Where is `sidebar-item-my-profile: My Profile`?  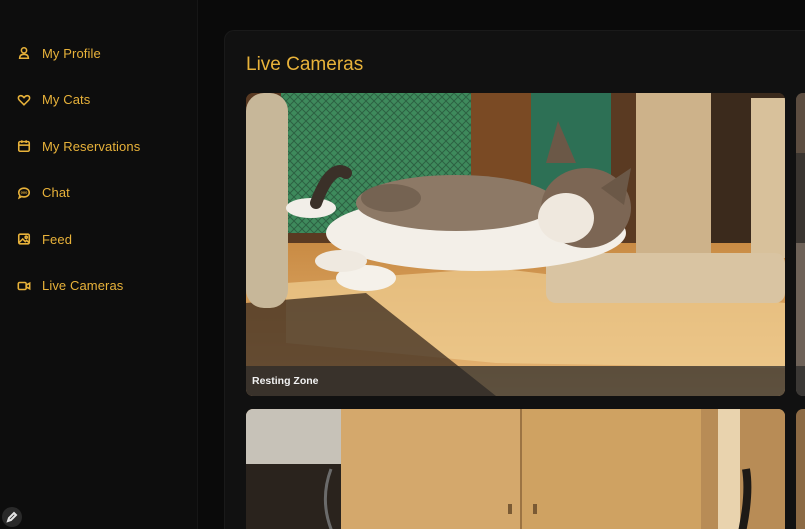
sidebar-item-my-profile: My Profile is located at coordinates (106, 53).